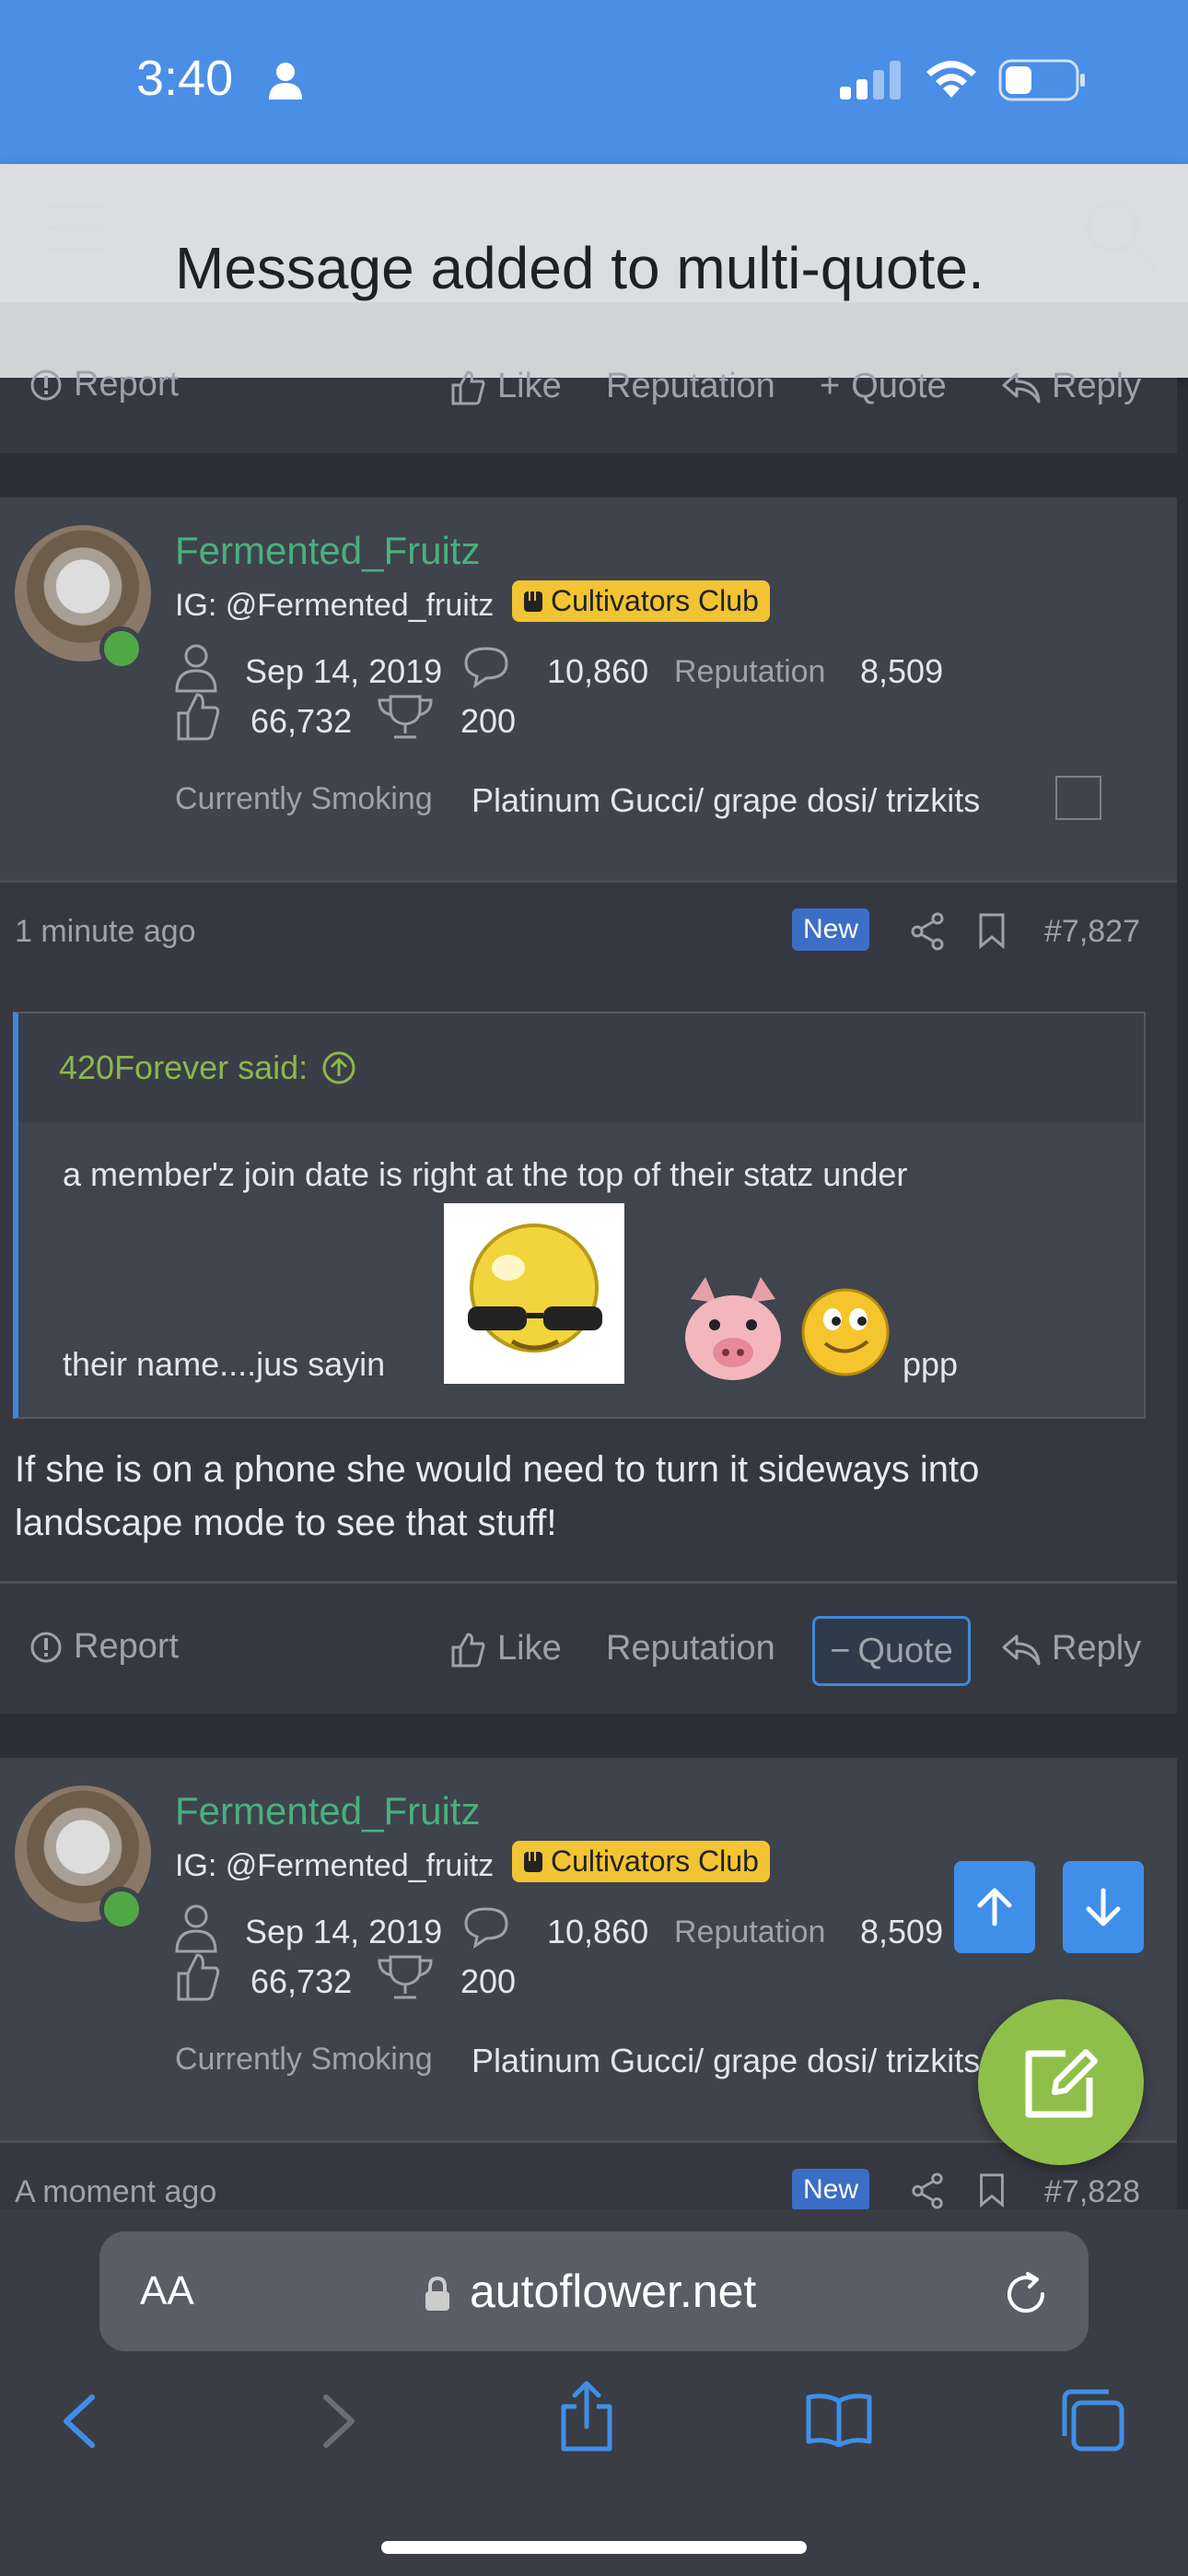 This screenshot has height=2576, width=1188. Describe the element at coordinates (185, 78) in the screenshot. I see `status-time: 3:40` at that location.